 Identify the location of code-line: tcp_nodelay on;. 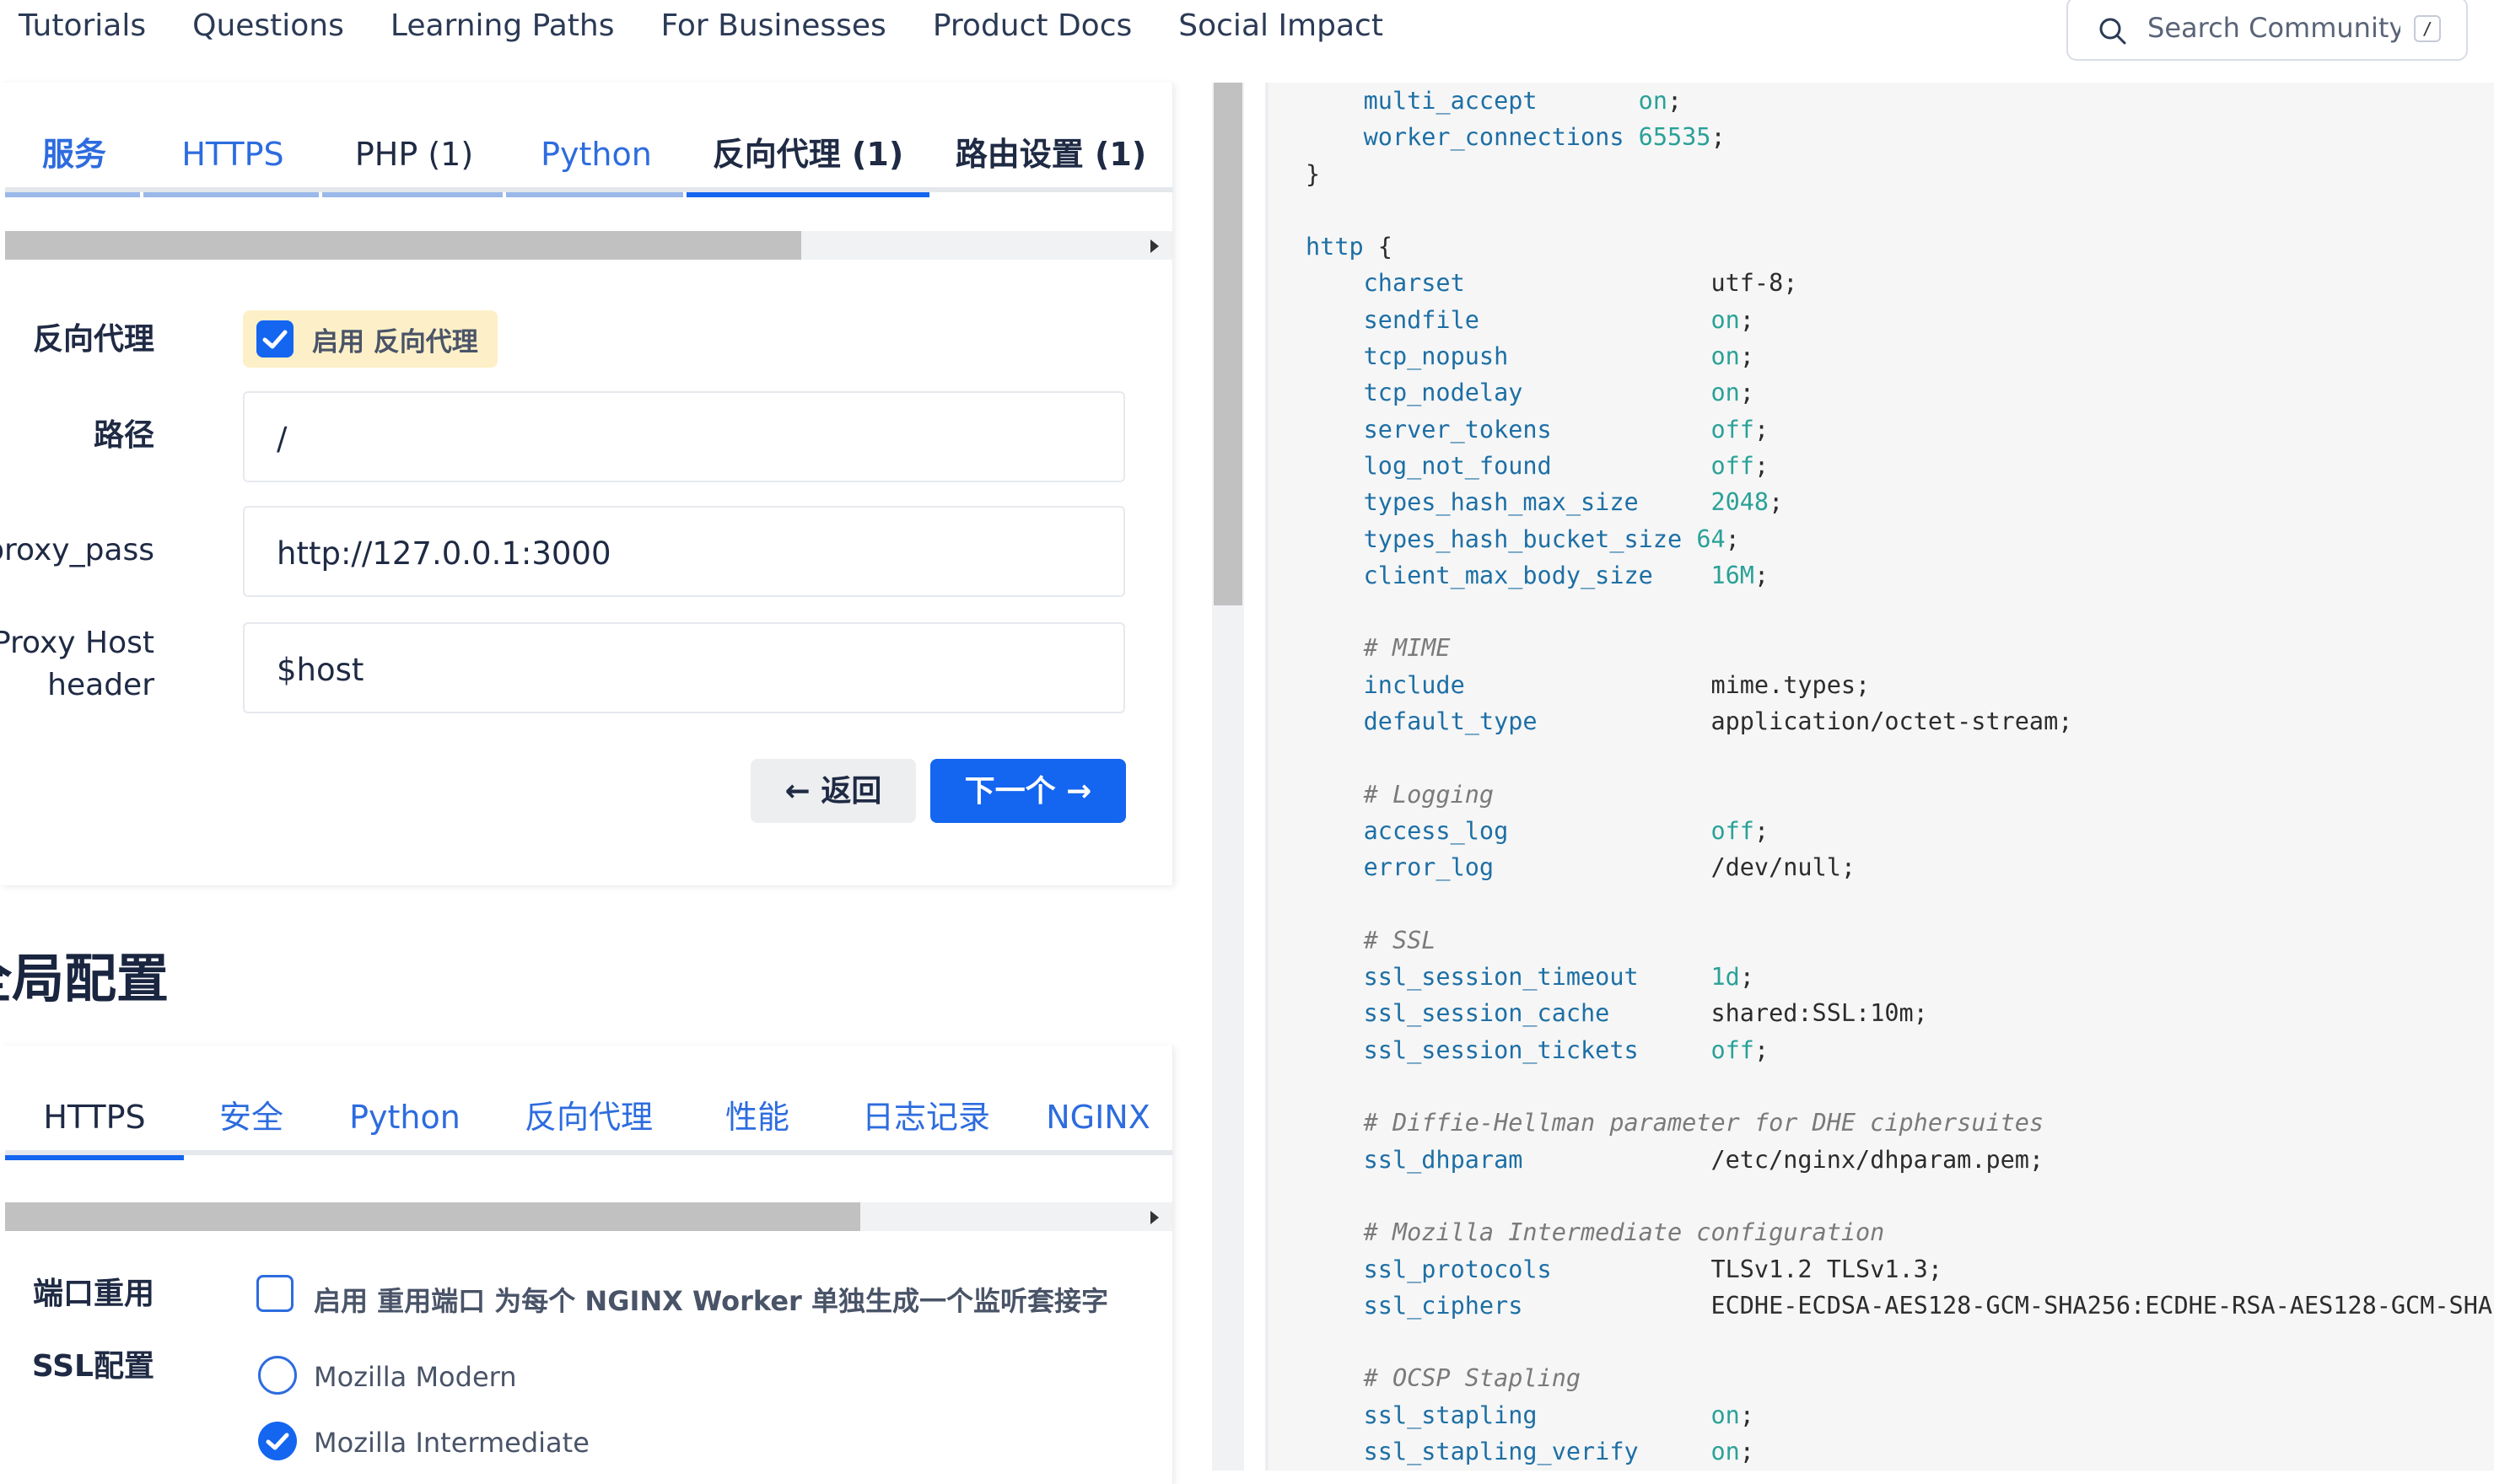
(1900, 392).